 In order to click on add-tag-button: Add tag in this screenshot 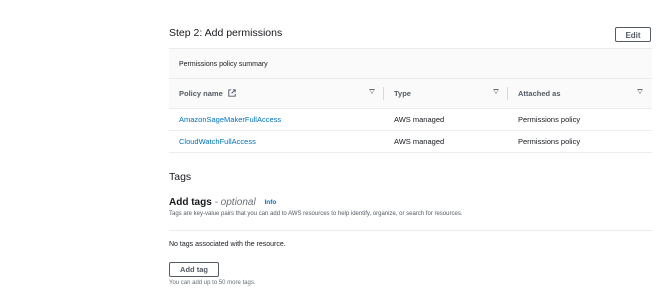, I will do `click(194, 269)`.